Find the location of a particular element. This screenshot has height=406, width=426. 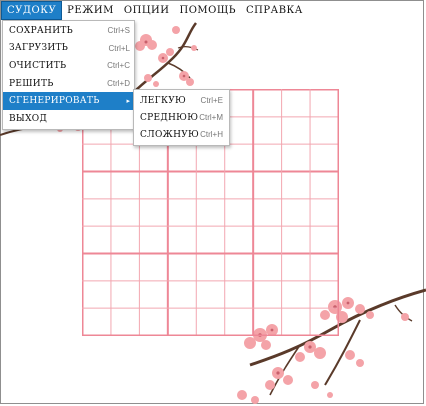

menu-item-label: ВЫХОД is located at coordinates (28, 118).